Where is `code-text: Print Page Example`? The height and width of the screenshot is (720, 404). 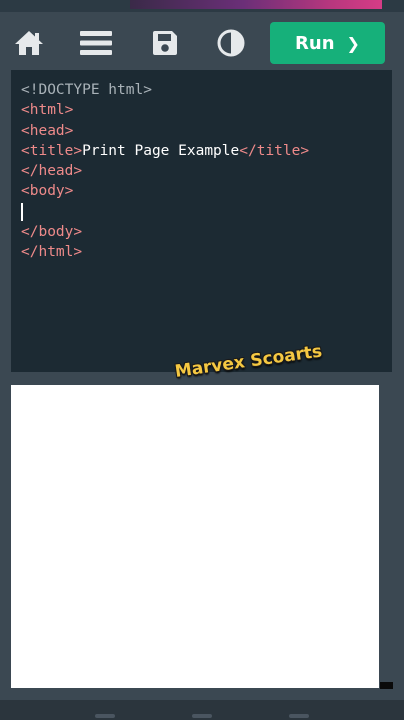 code-text: Print Page Example is located at coordinates (161, 150).